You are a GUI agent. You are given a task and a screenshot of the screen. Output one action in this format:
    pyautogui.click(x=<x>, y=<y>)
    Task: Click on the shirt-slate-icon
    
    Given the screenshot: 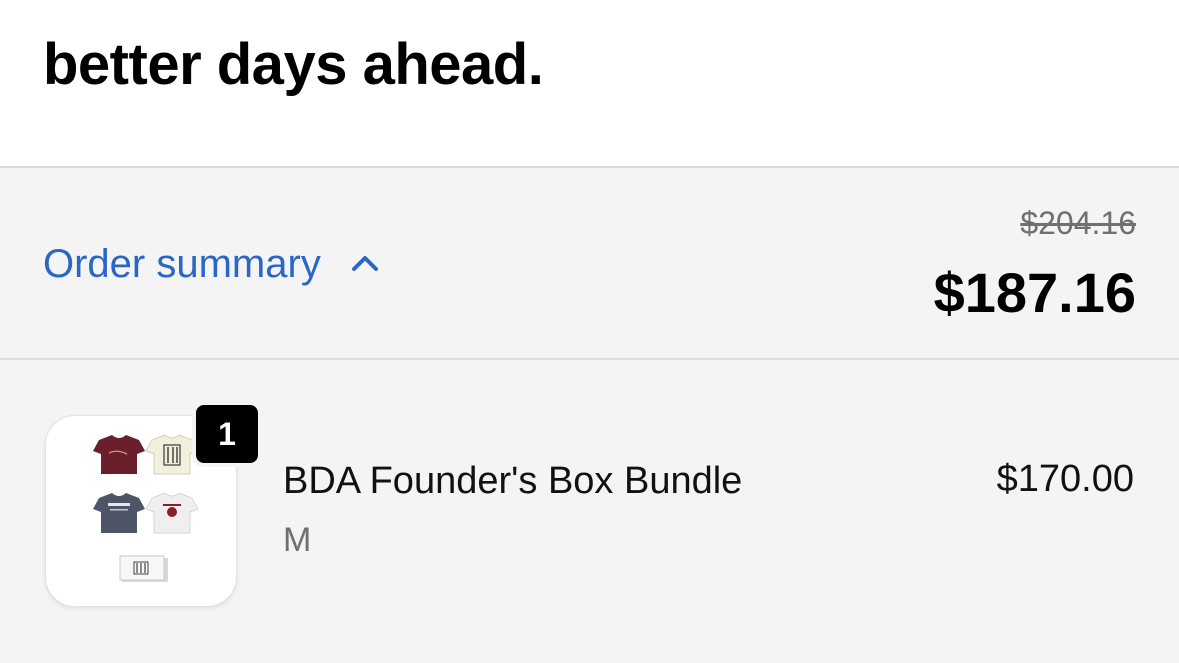 What is the action you would take?
    pyautogui.click(x=119, y=513)
    